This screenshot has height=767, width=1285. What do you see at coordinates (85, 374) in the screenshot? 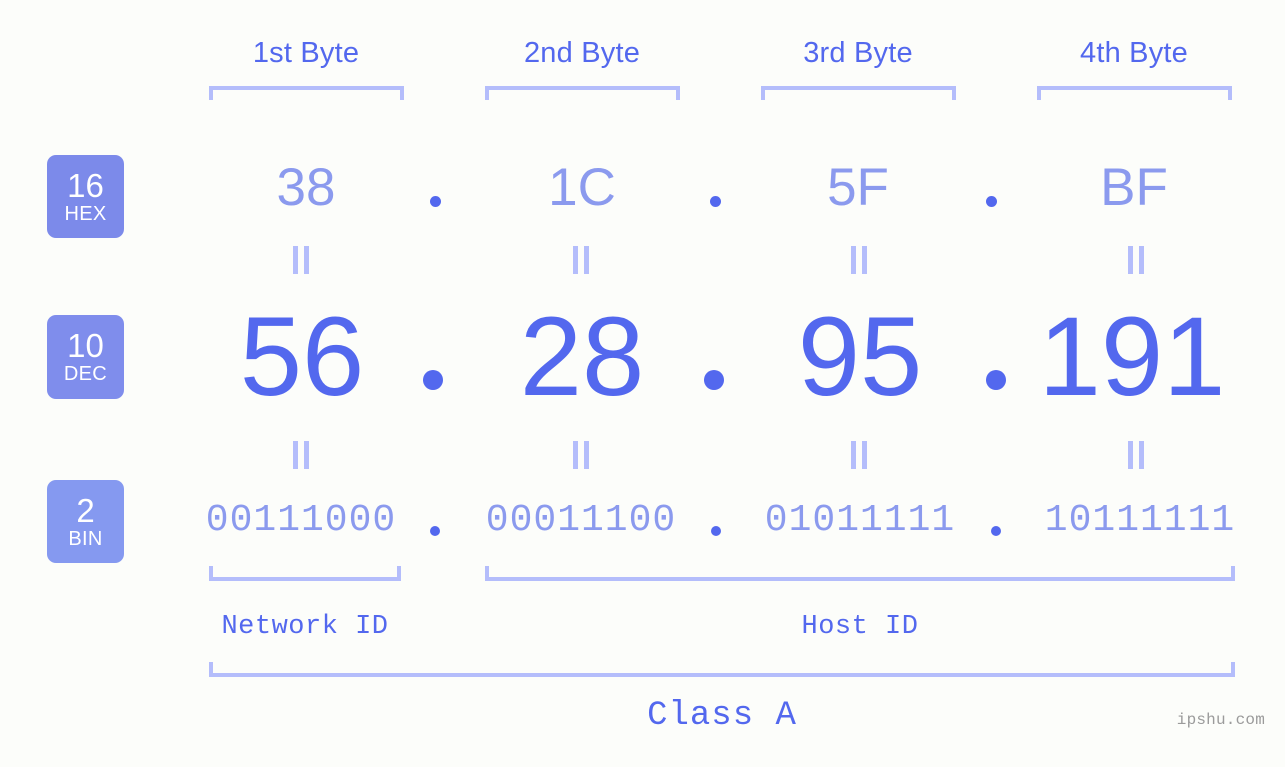
I see `base-badge-dec-label: DEC` at bounding box center [85, 374].